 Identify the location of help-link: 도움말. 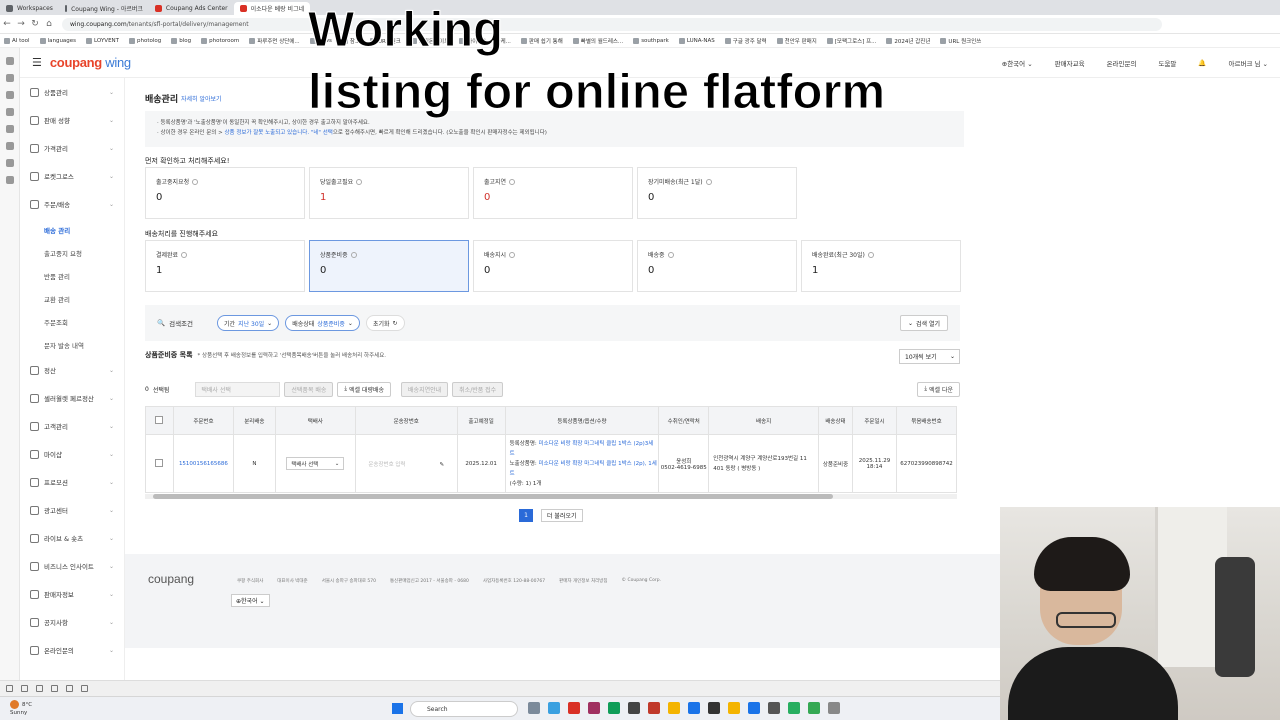
(1167, 63).